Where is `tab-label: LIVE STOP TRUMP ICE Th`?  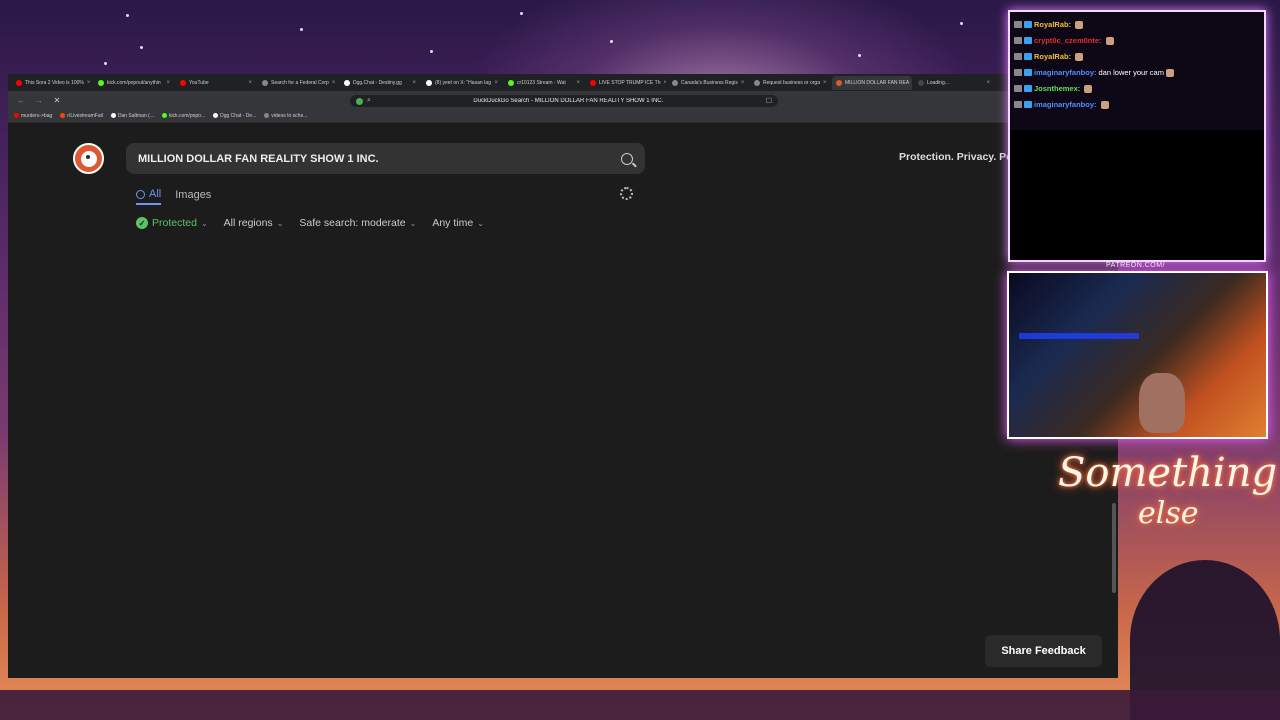 tab-label: LIVE STOP TRUMP ICE Th is located at coordinates (630, 82).